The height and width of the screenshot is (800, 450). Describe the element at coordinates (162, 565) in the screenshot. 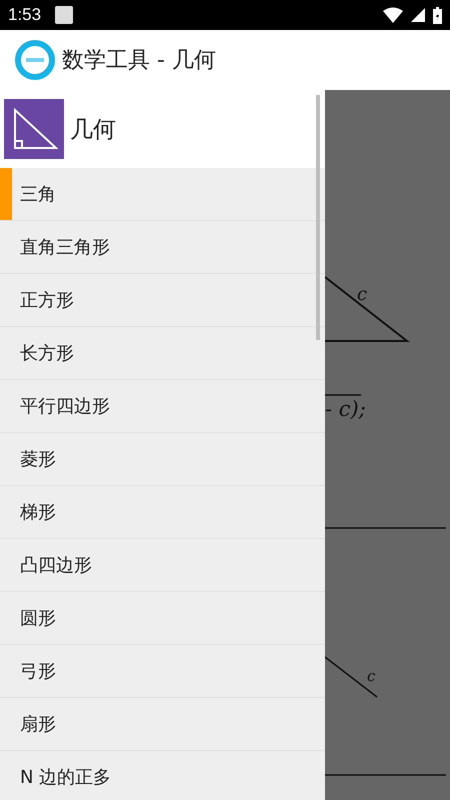

I see `drawer-item: 凸四边形` at that location.